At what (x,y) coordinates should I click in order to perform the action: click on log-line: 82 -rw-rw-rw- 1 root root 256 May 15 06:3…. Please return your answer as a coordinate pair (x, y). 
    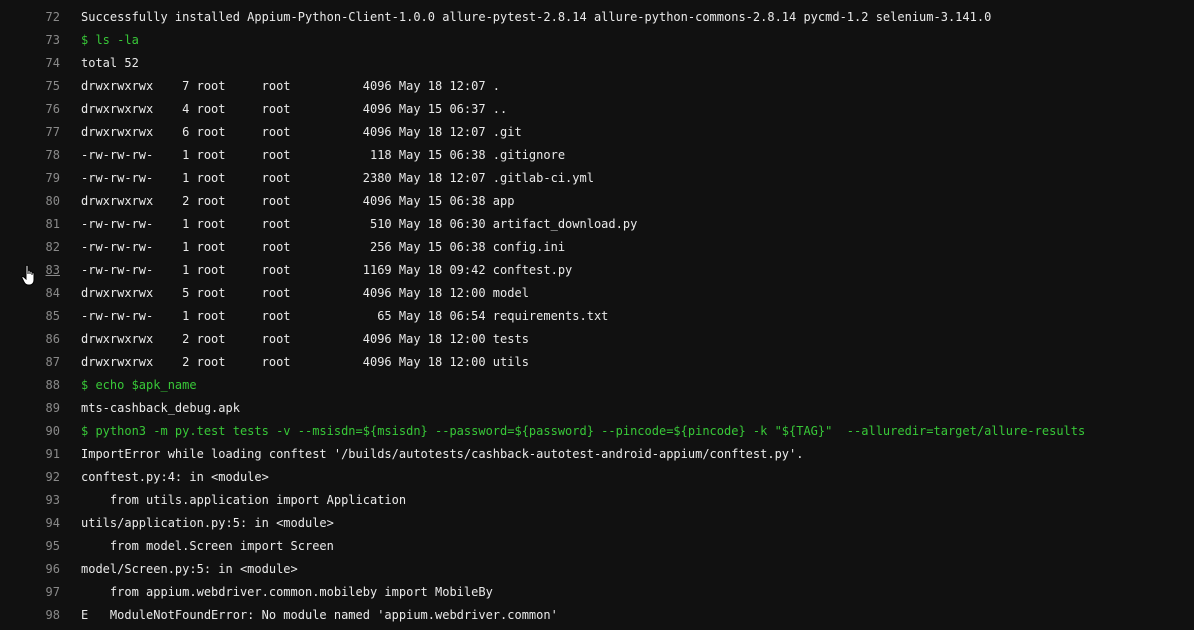
    Looking at the image, I should click on (597, 247).